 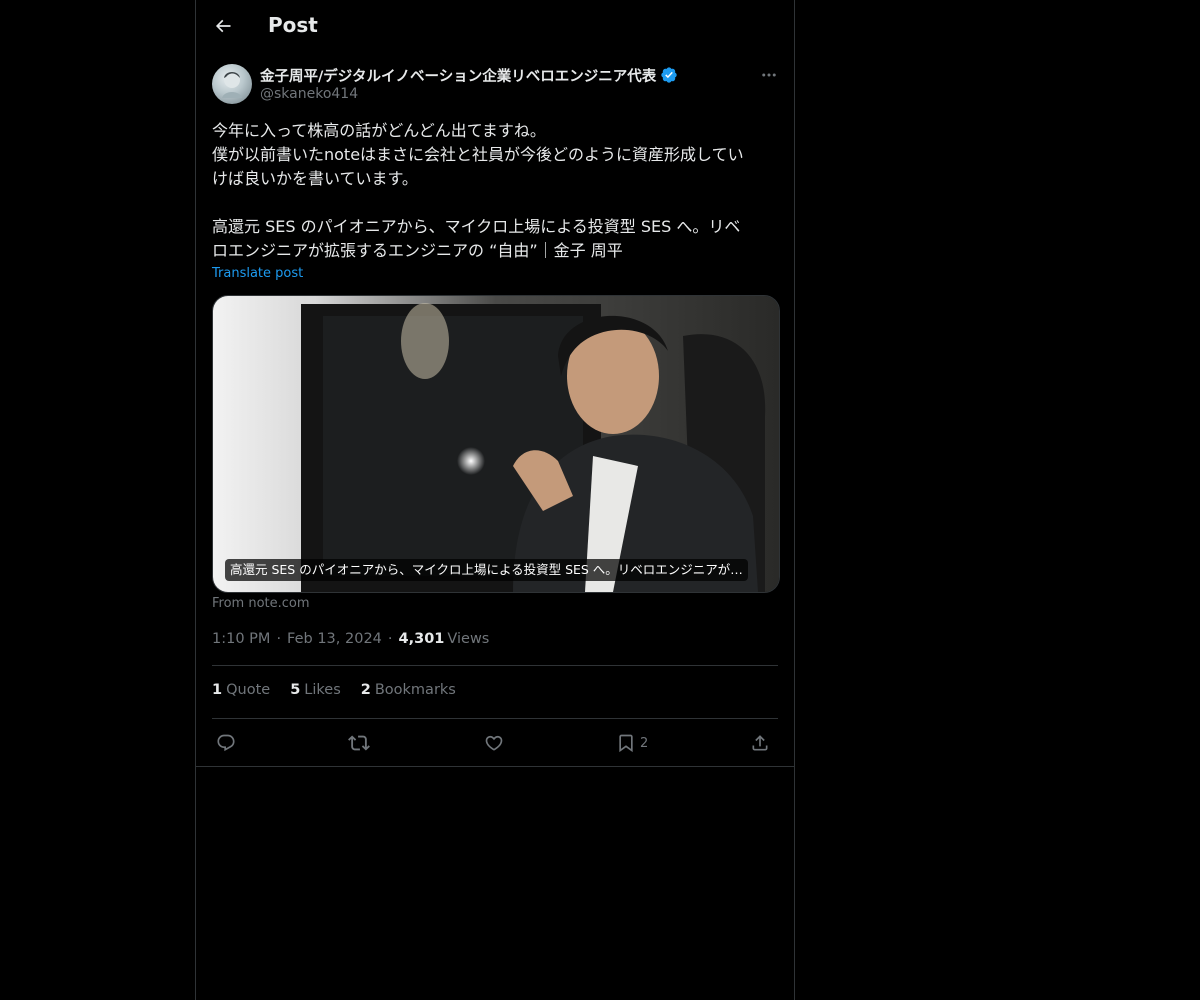 I want to click on views-label: Views, so click(x=468, y=639).